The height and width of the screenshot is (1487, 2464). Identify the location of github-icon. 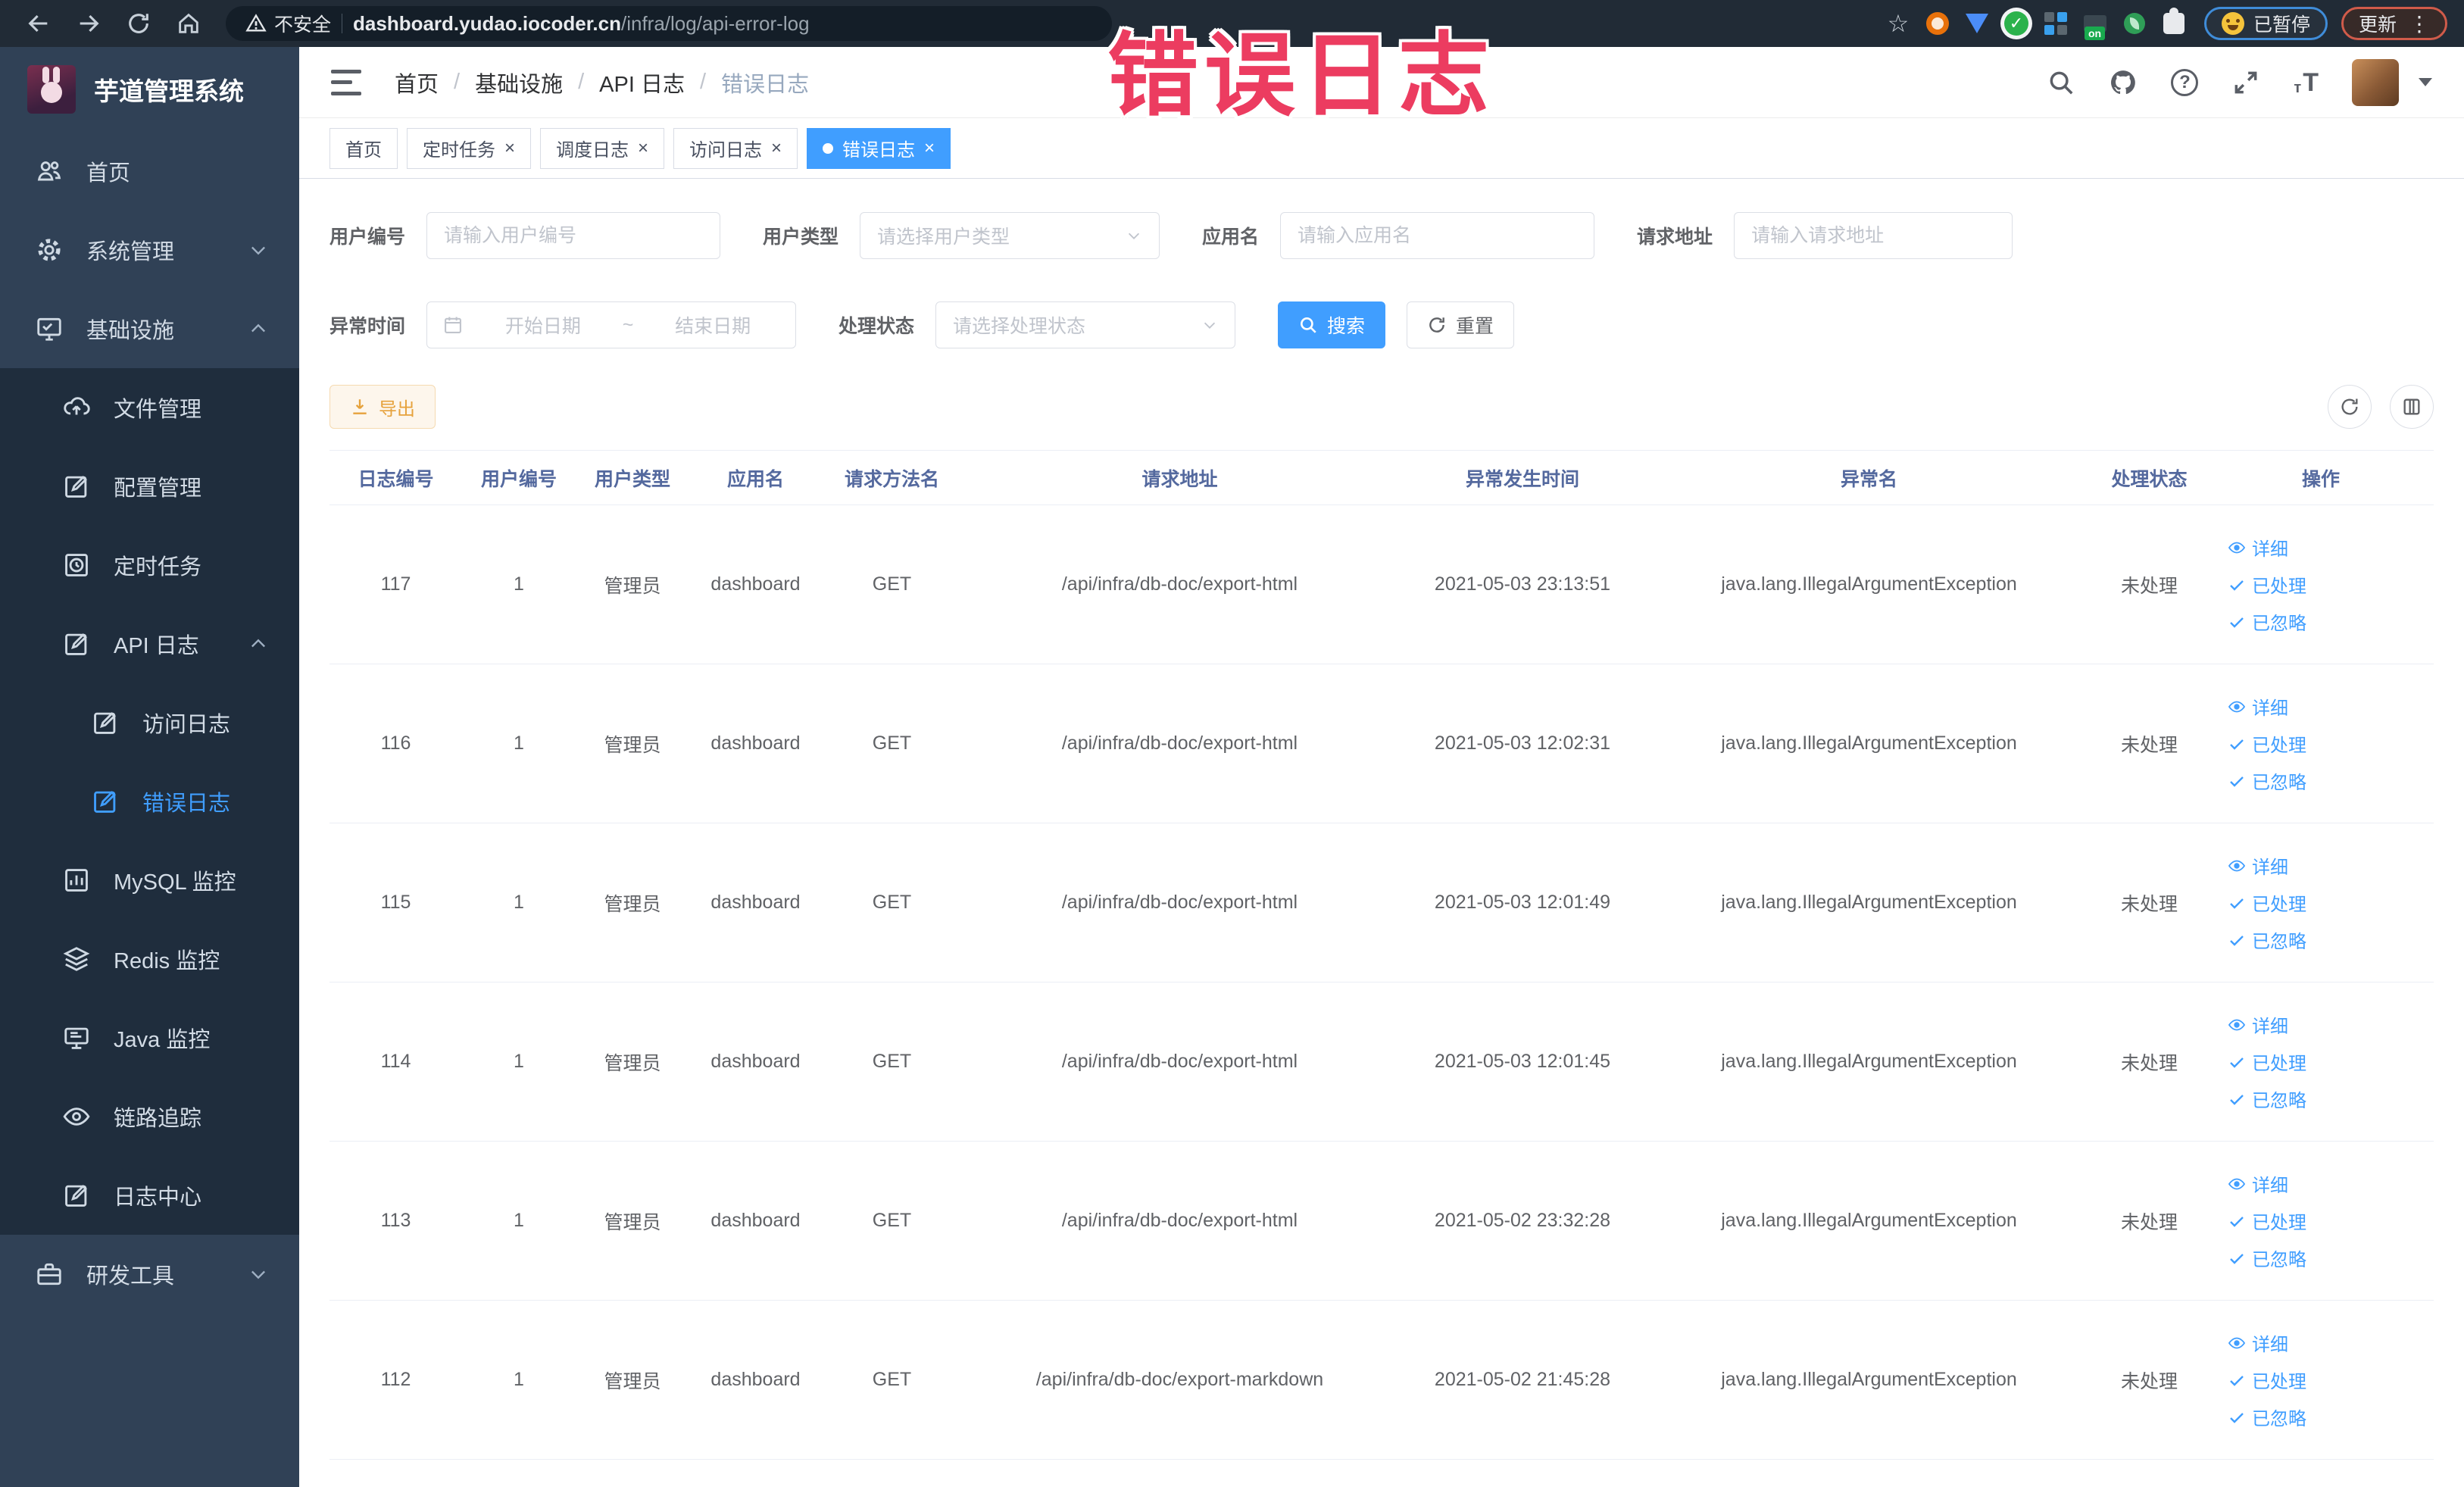
(2123, 82).